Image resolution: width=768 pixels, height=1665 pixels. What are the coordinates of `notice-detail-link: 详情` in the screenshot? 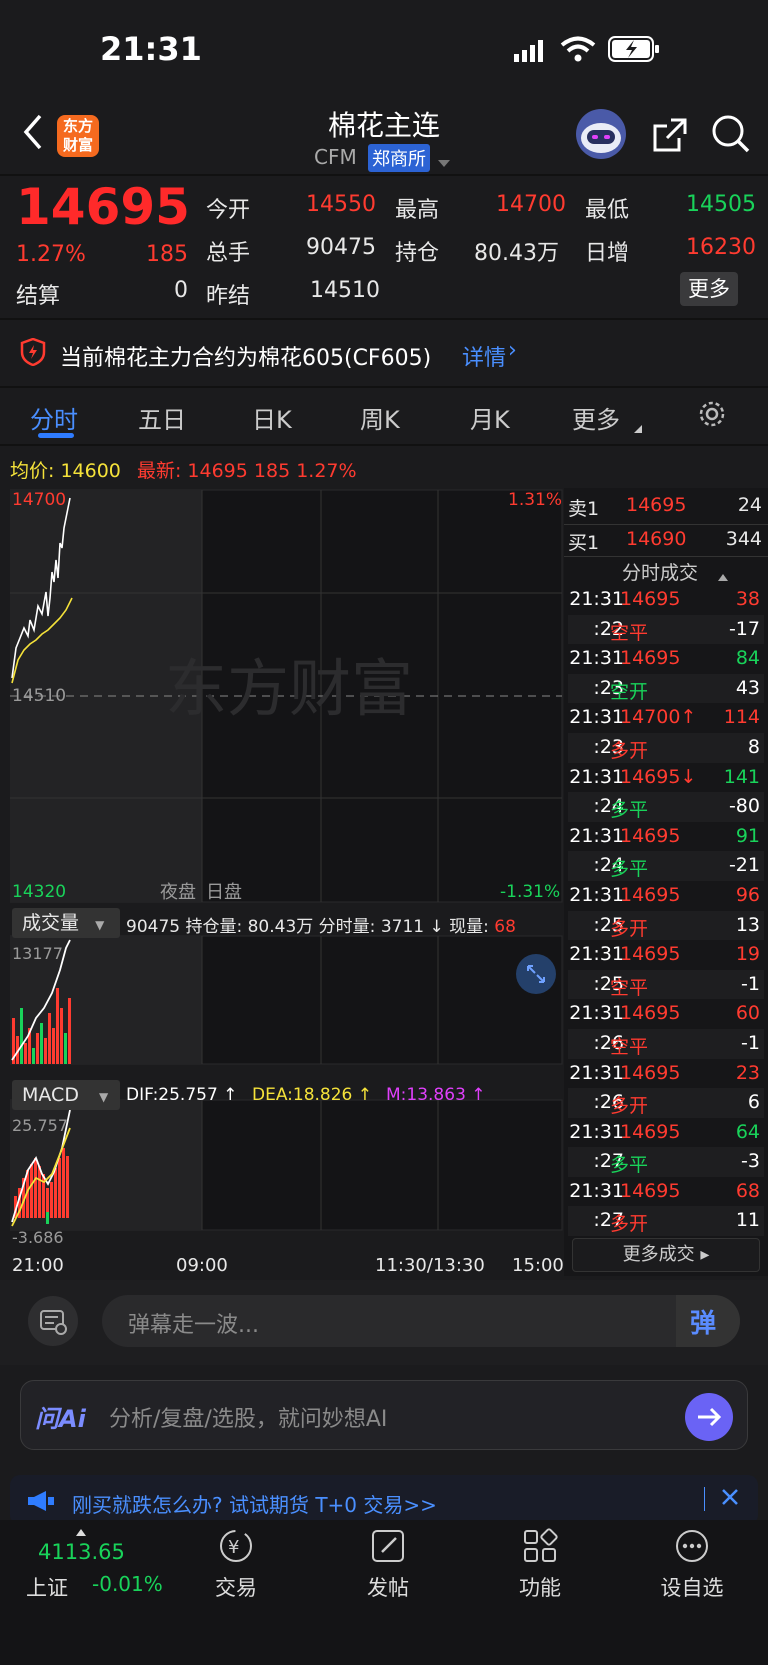 It's located at (484, 356).